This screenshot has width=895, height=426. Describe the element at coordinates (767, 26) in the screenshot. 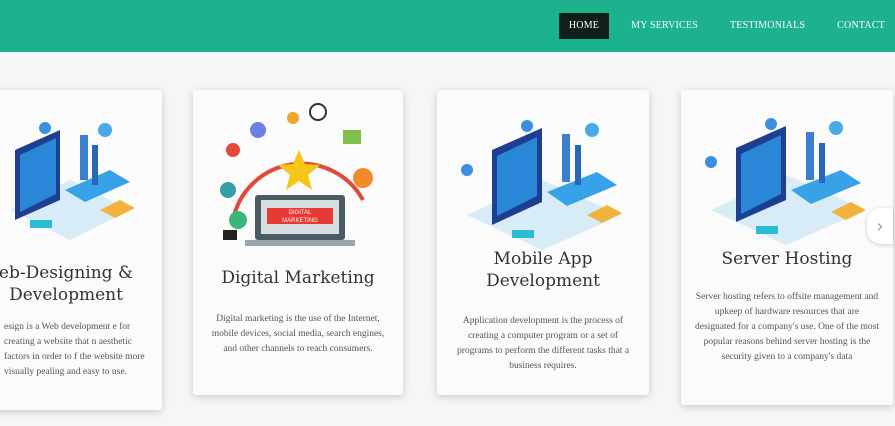

I see `nav-testimonials: TESTIMONIALS` at that location.